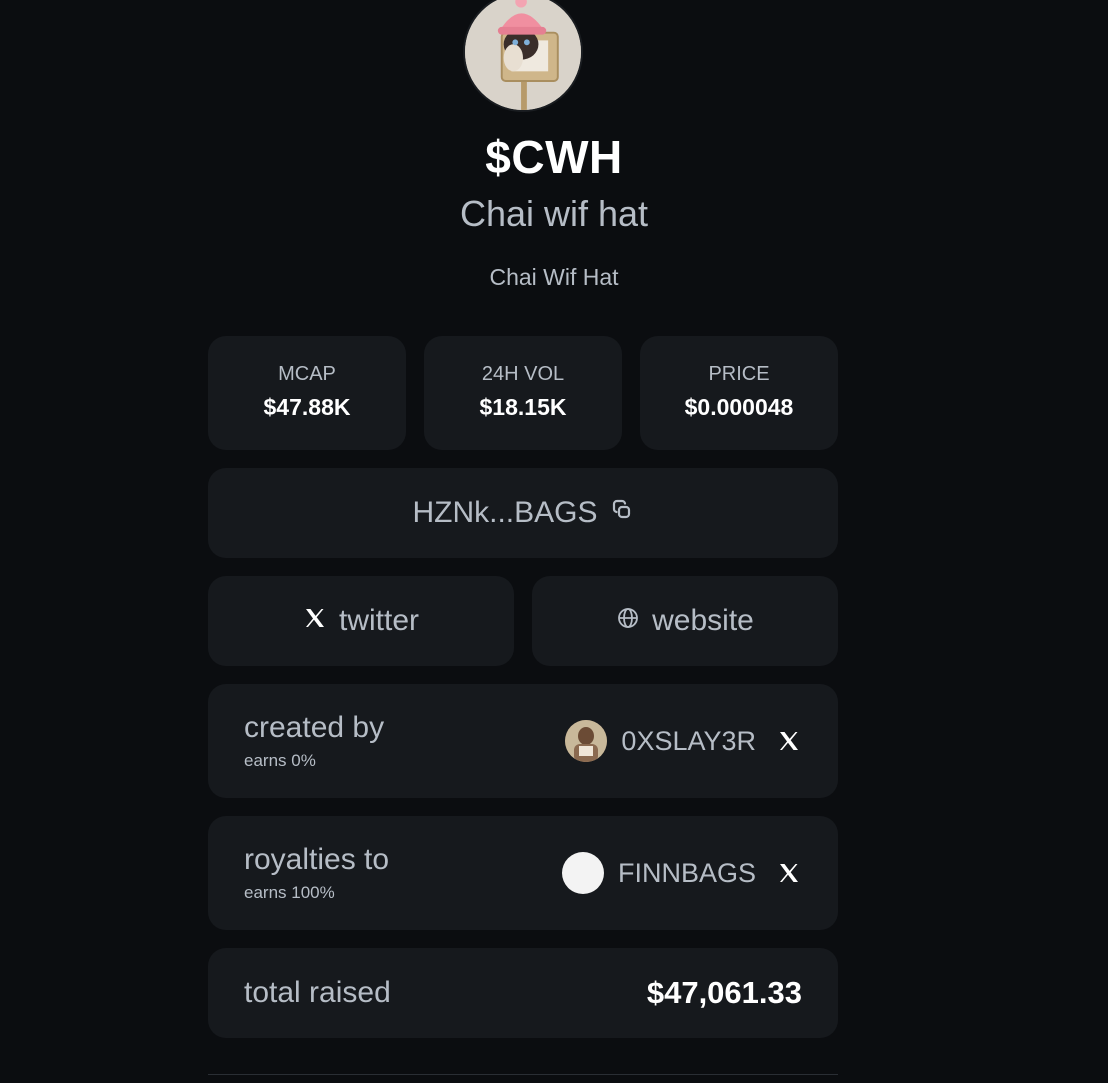 This screenshot has width=1108, height=1083. I want to click on stat-value: $18.15K, so click(523, 407).